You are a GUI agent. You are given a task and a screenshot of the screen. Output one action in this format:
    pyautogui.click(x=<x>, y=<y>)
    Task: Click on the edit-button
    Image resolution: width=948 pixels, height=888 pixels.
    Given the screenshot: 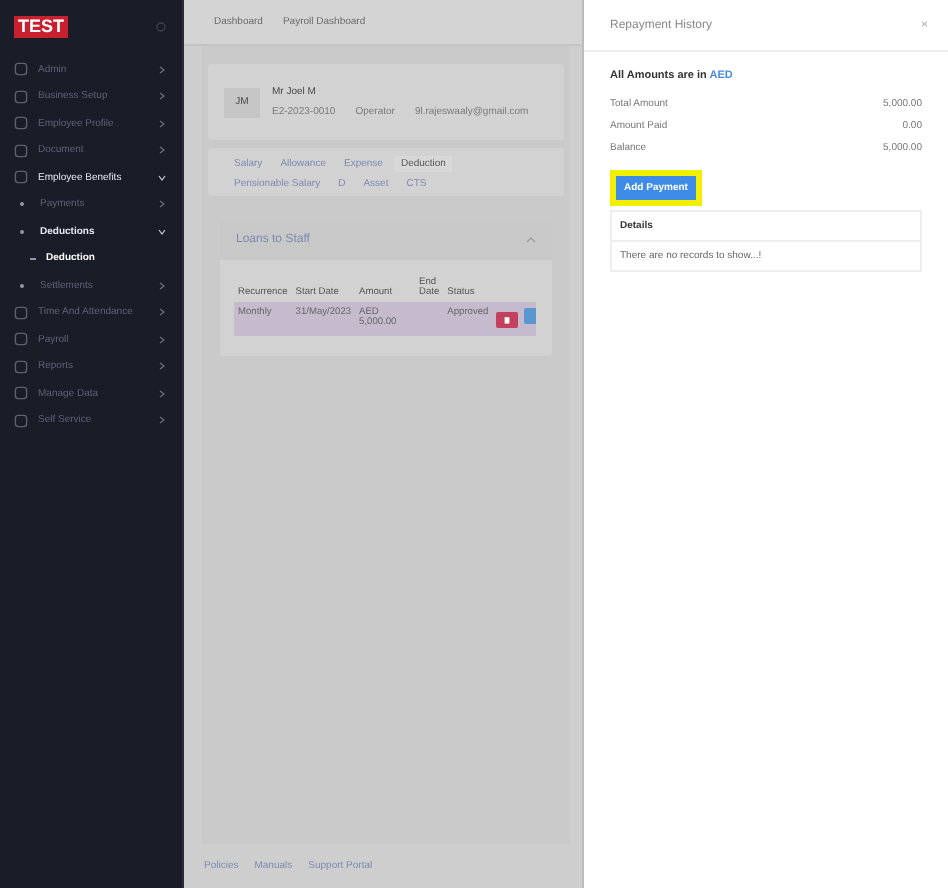 What is the action you would take?
    pyautogui.click(x=530, y=316)
    